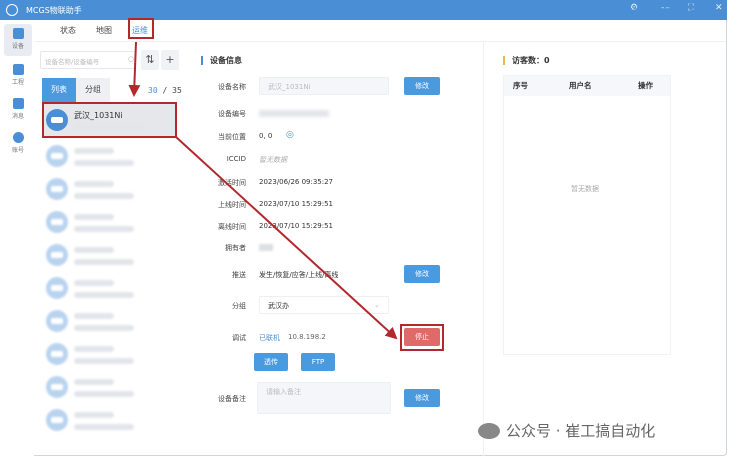 The width and height of the screenshot is (737, 461). What do you see at coordinates (177, 90) in the screenshot?
I see `total-count: 35` at bounding box center [177, 90].